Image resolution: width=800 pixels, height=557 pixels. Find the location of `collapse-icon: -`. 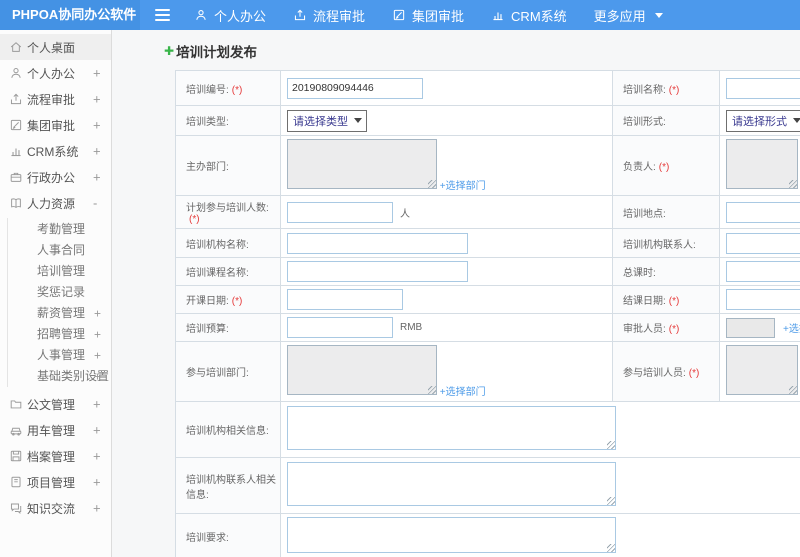

collapse-icon: - is located at coordinates (95, 203).